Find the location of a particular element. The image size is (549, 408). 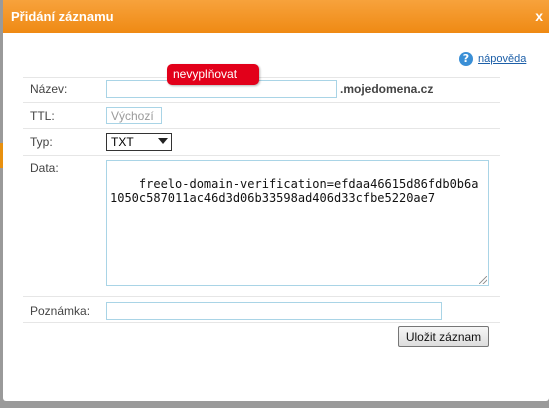

close-button: x is located at coordinates (539, 16).